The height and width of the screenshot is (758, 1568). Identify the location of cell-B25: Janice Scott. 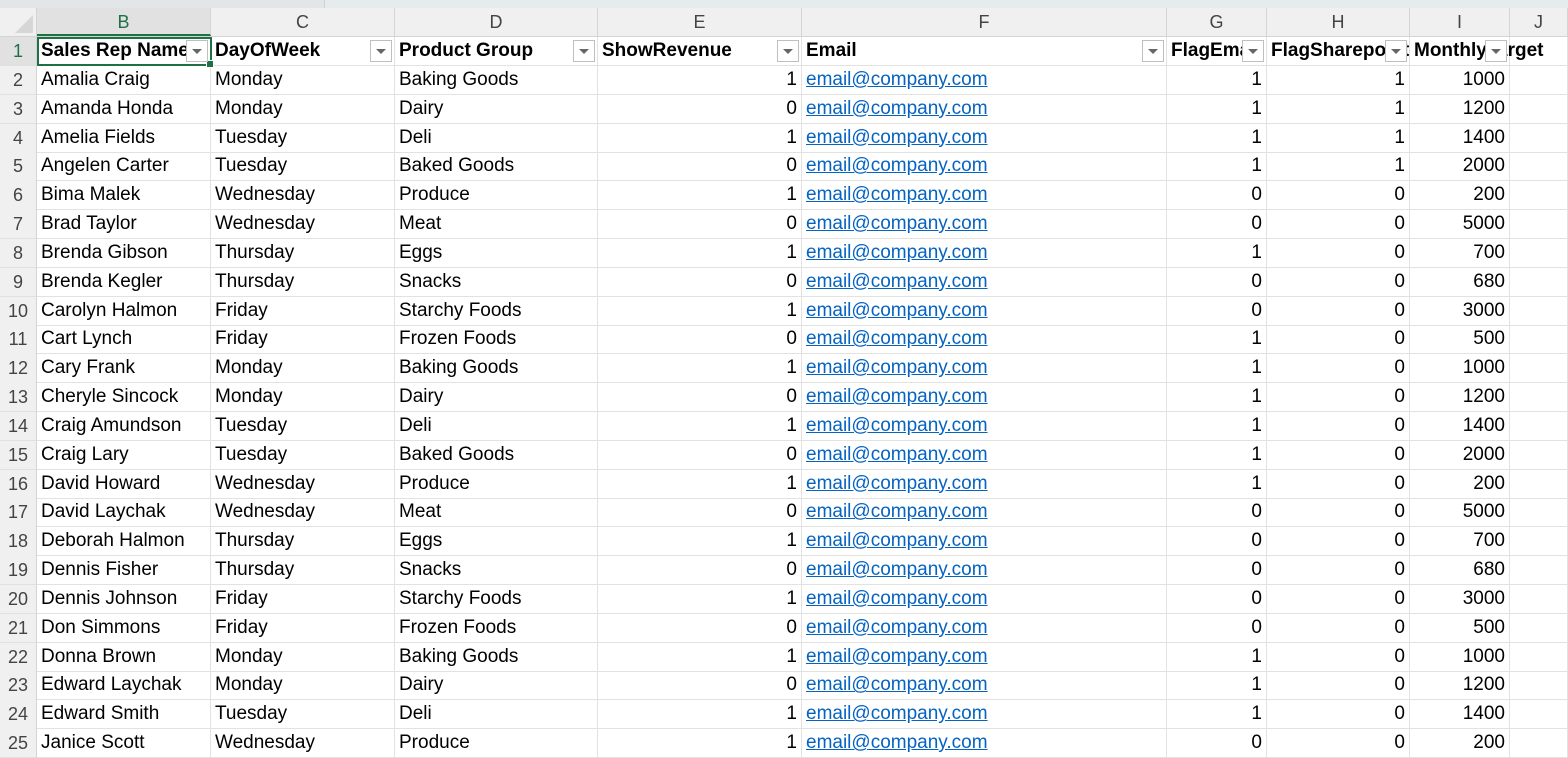
(124, 743).